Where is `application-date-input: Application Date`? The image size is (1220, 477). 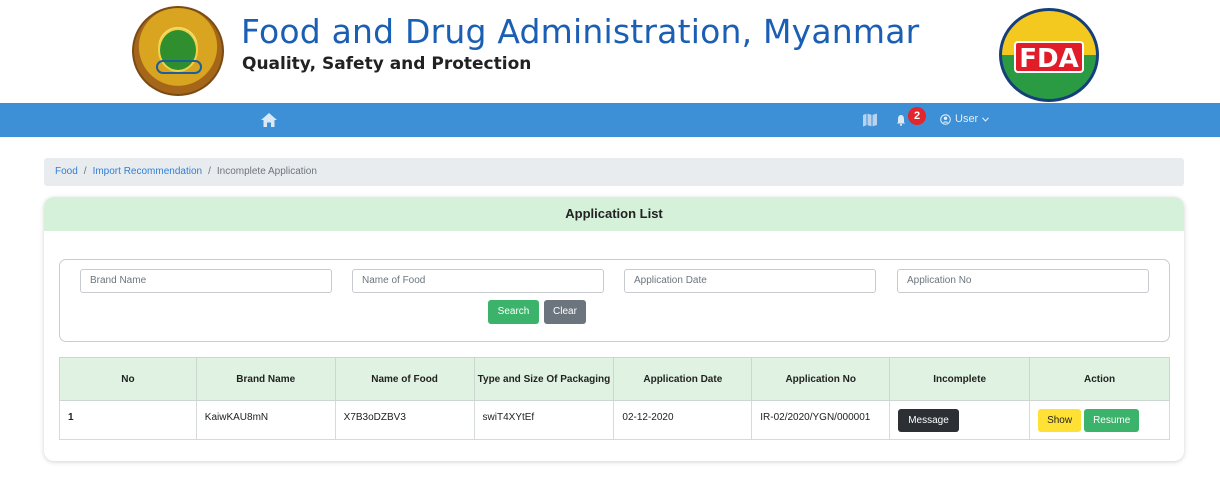
application-date-input: Application Date is located at coordinates (750, 281).